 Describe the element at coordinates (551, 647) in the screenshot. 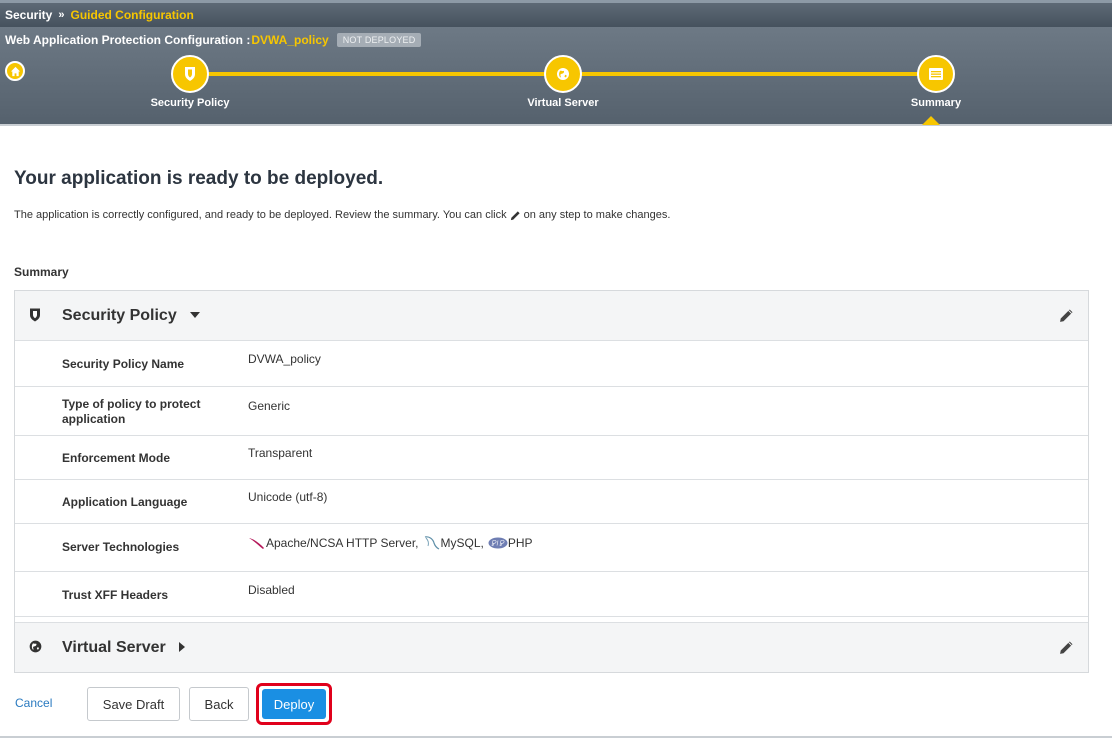

I see `virtual-server-section-header: Virtual Server` at that location.